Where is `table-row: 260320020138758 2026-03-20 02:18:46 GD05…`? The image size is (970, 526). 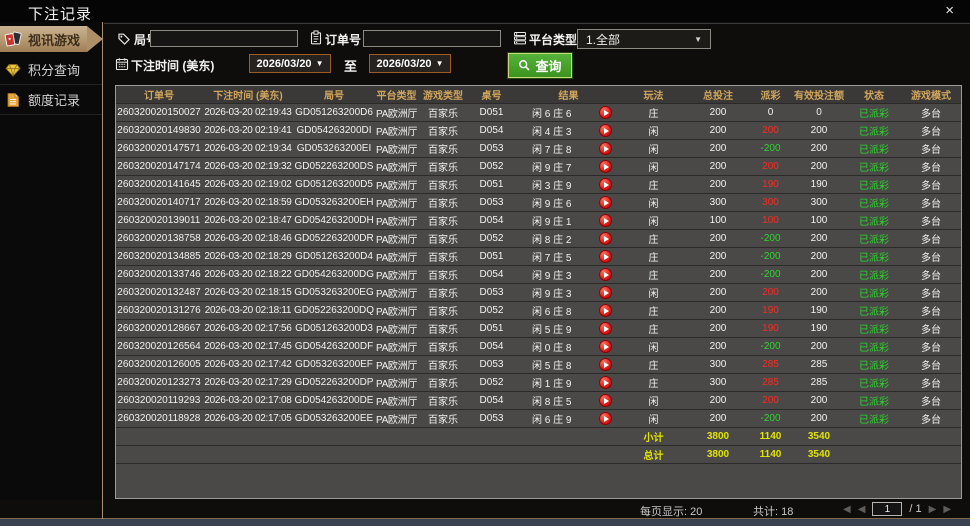 table-row: 260320020138758 2026-03-20 02:18:46 GD05… is located at coordinates (538, 239).